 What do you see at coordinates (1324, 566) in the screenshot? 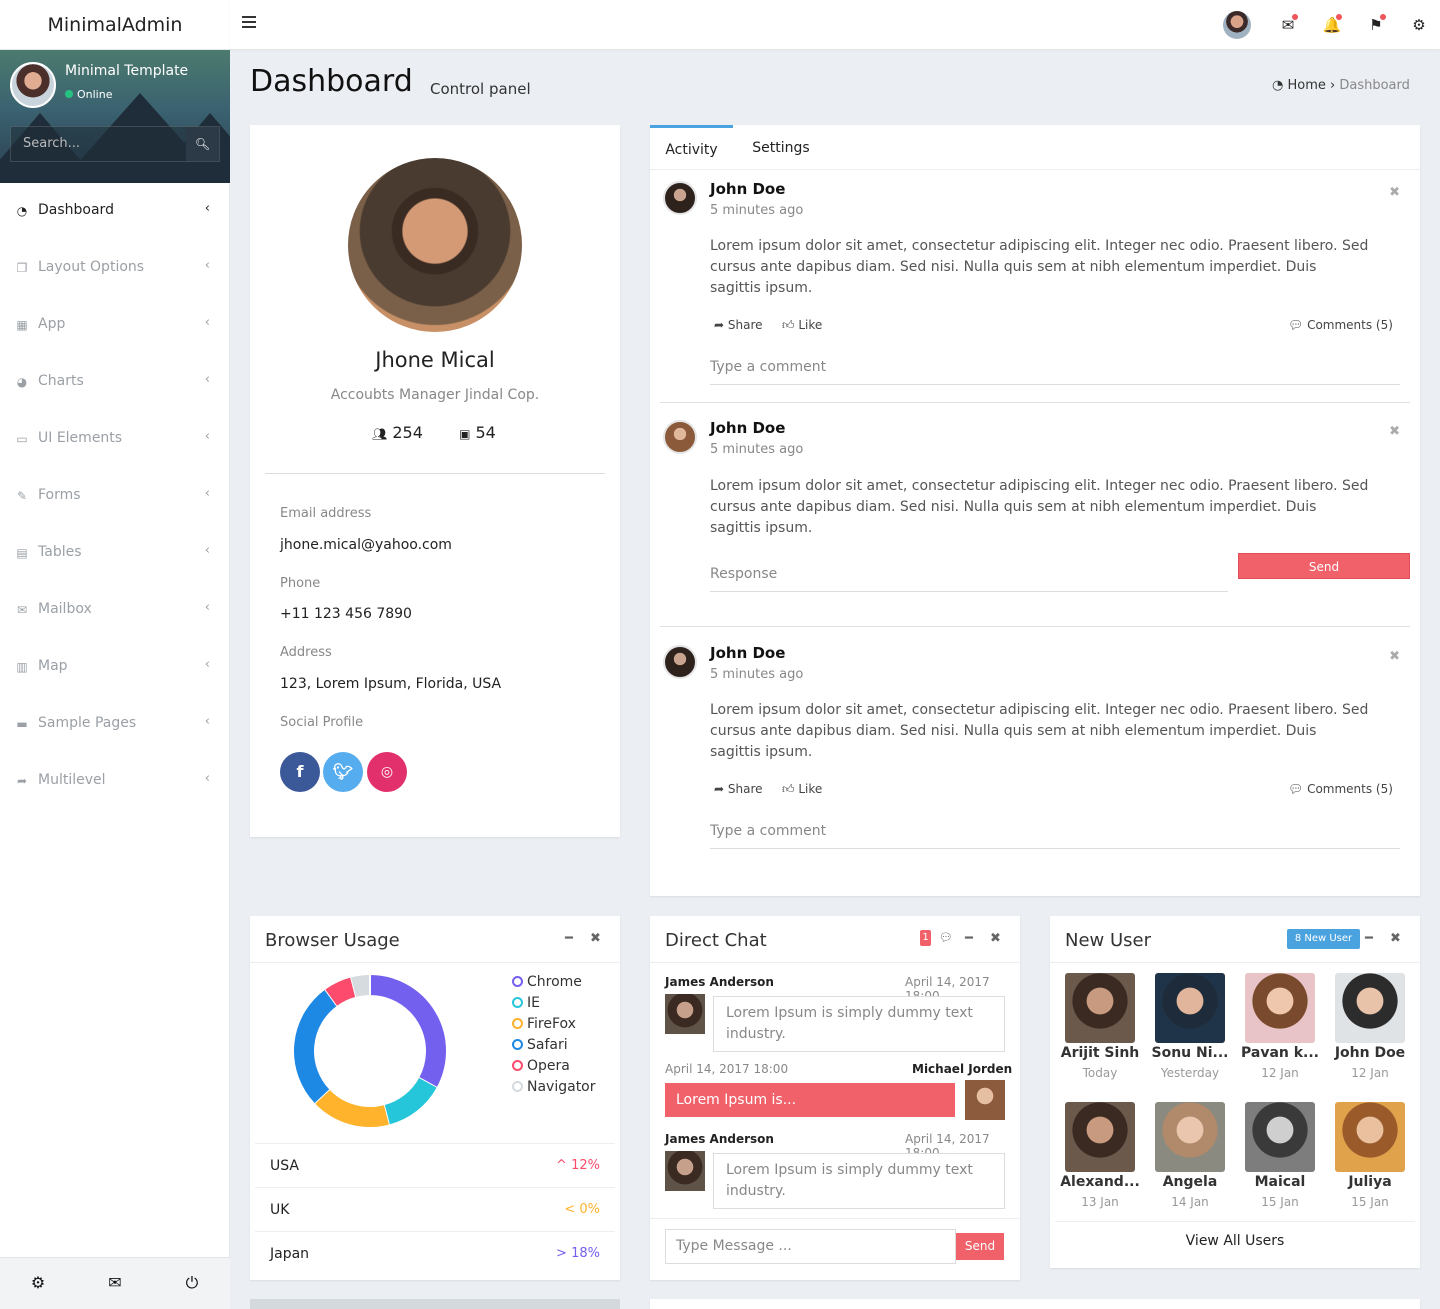
I see `send-button: Send` at bounding box center [1324, 566].